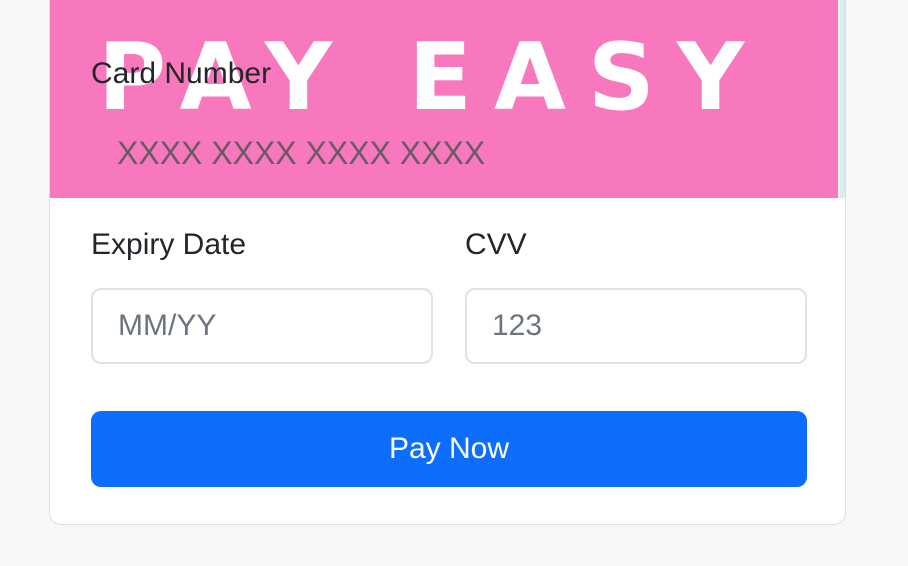  Describe the element at coordinates (262, 326) in the screenshot. I see `expiry-date-input` at that location.